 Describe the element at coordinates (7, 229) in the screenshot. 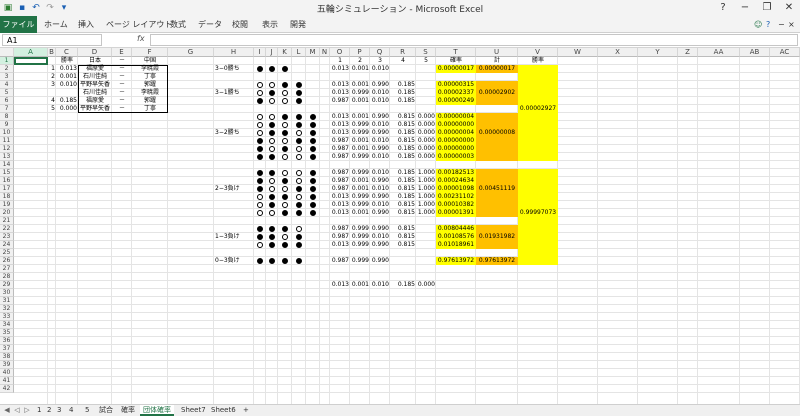

I see `row-header: 22` at that location.